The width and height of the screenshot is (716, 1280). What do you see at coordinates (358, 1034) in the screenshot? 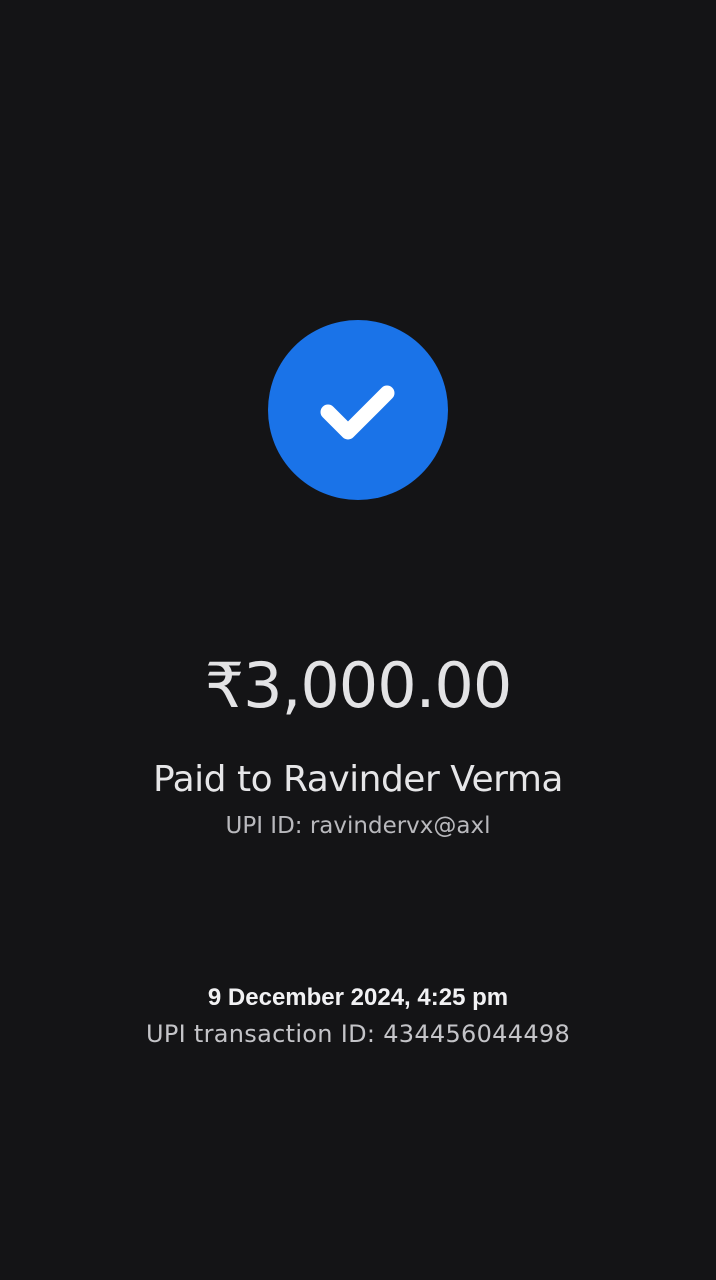
I see `upi-transaction-id: UPI transaction ID: 434456044498` at bounding box center [358, 1034].